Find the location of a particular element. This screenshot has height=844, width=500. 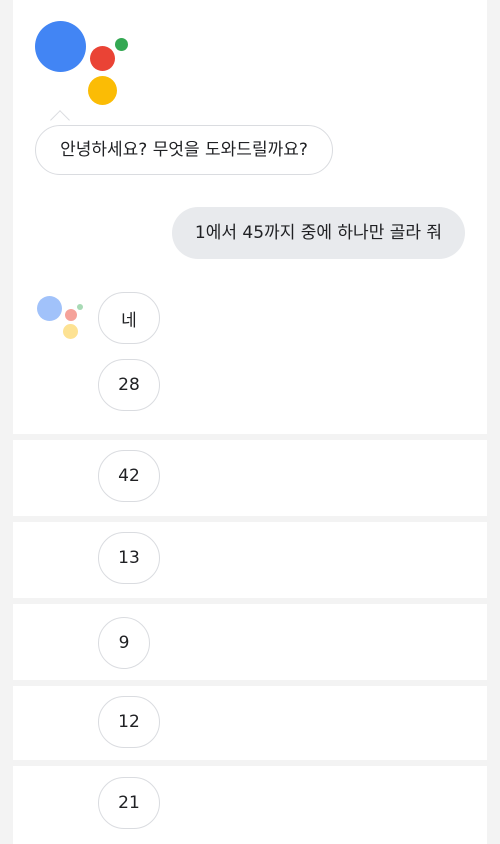

reply-text: 13 is located at coordinates (129, 558).